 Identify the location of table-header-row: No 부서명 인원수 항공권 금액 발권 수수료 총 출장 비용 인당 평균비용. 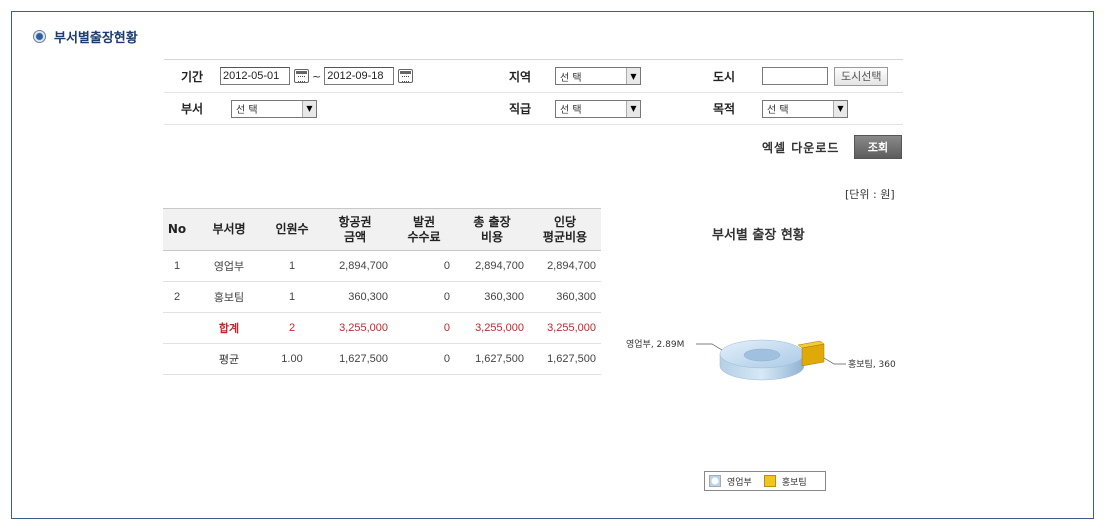
(382, 229).